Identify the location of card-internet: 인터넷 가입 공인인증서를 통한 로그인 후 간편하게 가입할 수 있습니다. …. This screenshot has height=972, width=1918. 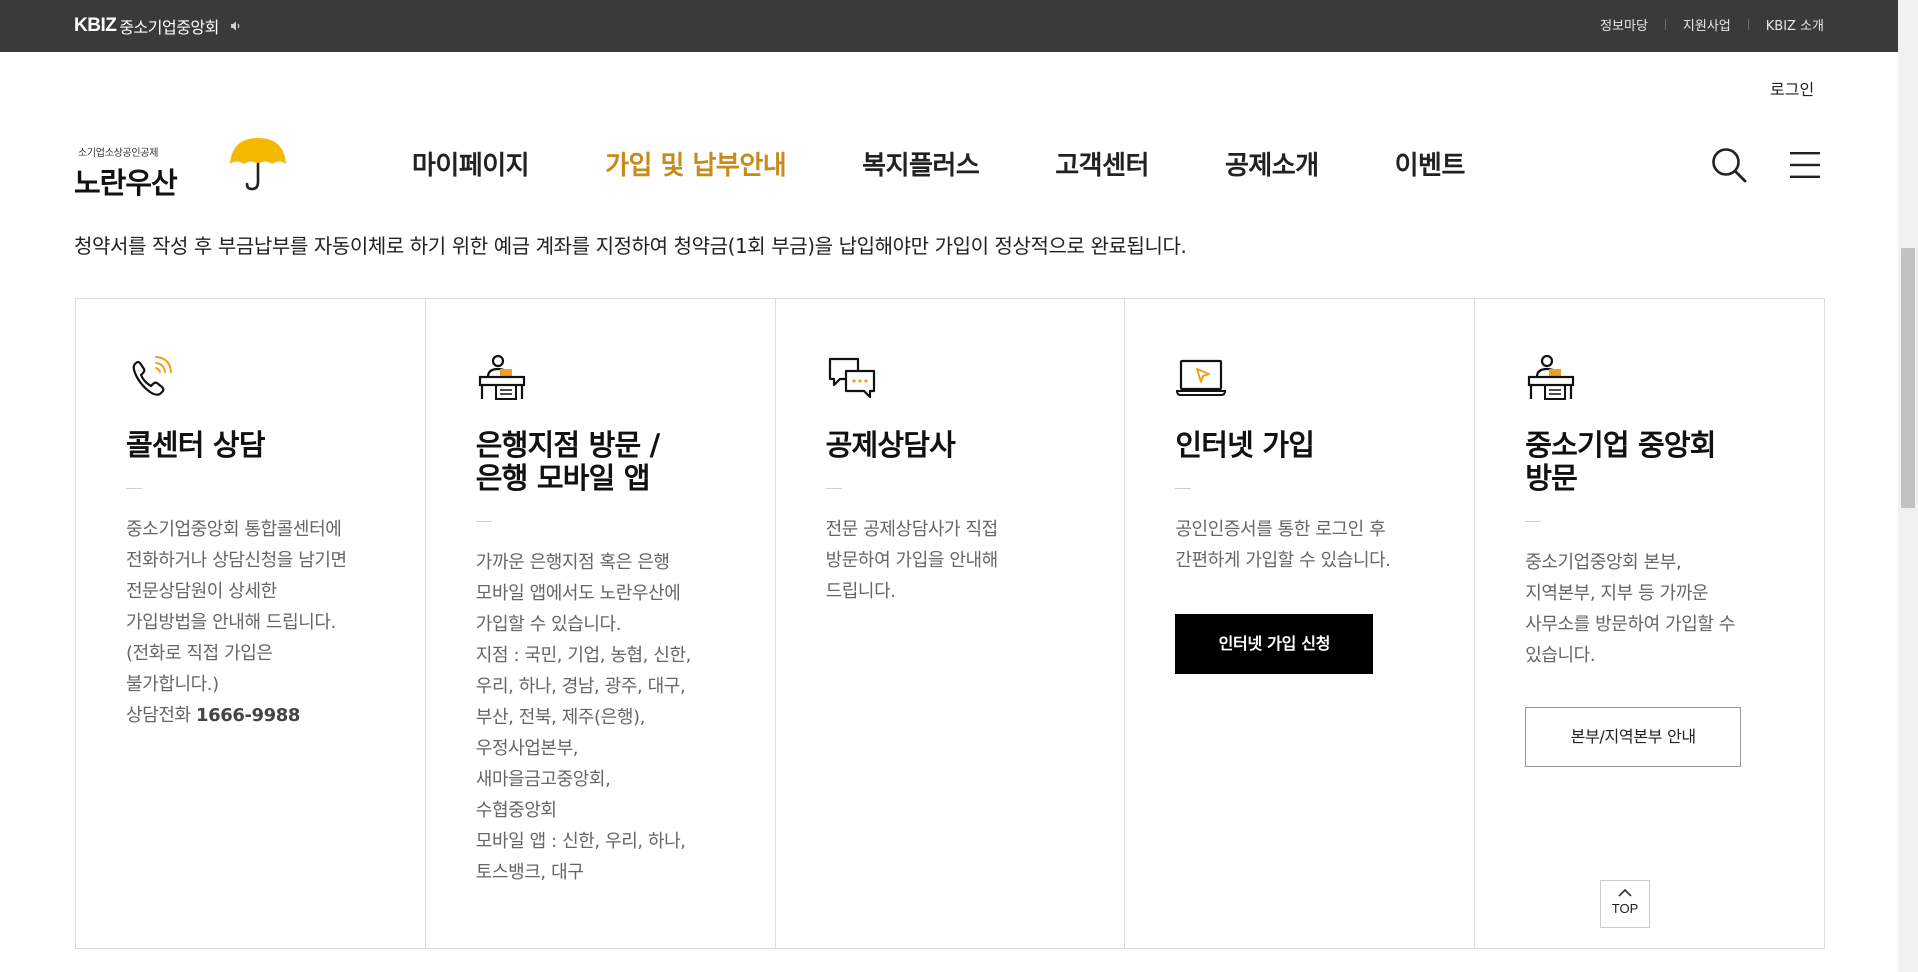
(1300, 623).